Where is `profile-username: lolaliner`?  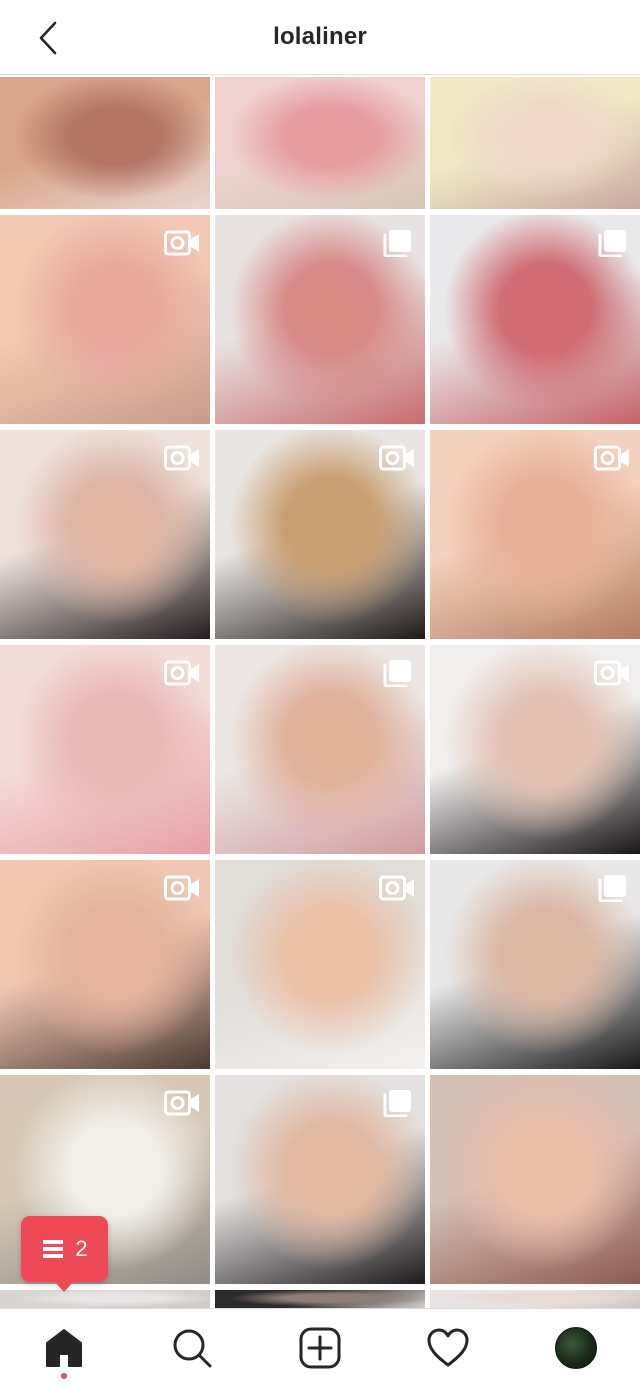
profile-username: lolaliner is located at coordinates (320, 36).